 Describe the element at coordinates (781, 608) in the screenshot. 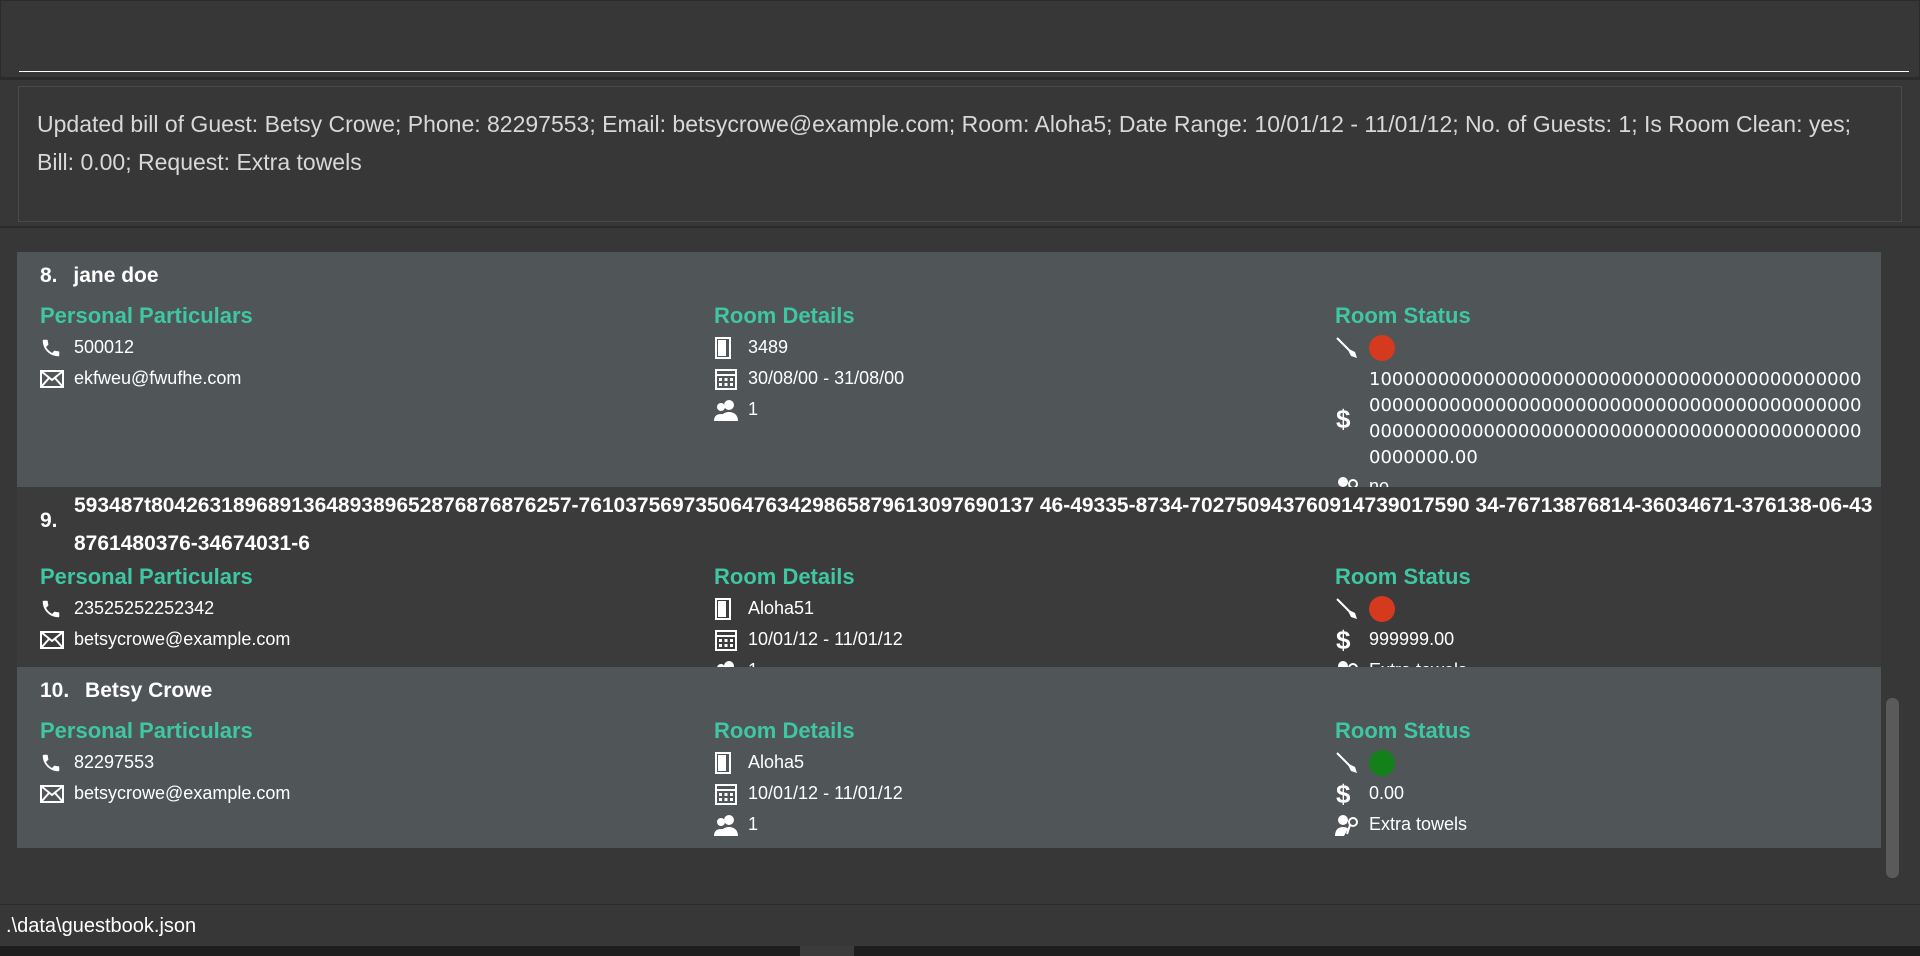

I see `room-value: Aloha51` at that location.